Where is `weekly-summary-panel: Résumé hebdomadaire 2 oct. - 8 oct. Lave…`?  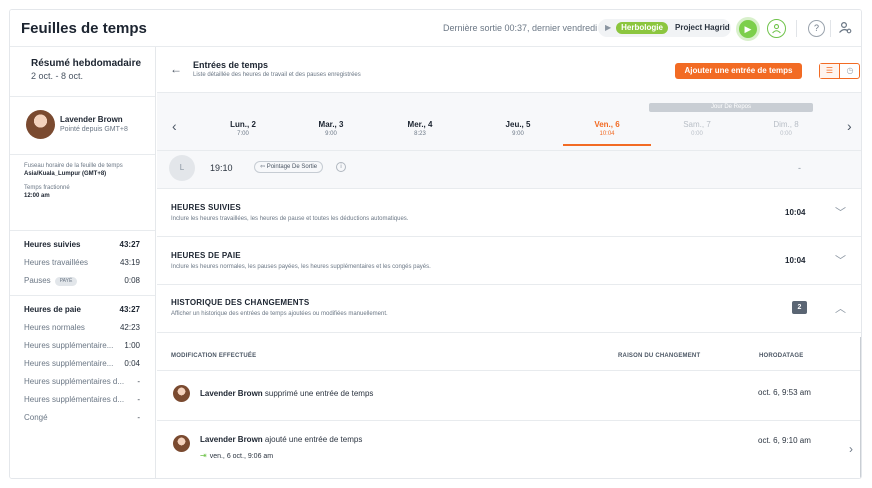 weekly-summary-panel: Résumé hebdomadaire 2 oct. - 8 oct. Lave… is located at coordinates (83, 262).